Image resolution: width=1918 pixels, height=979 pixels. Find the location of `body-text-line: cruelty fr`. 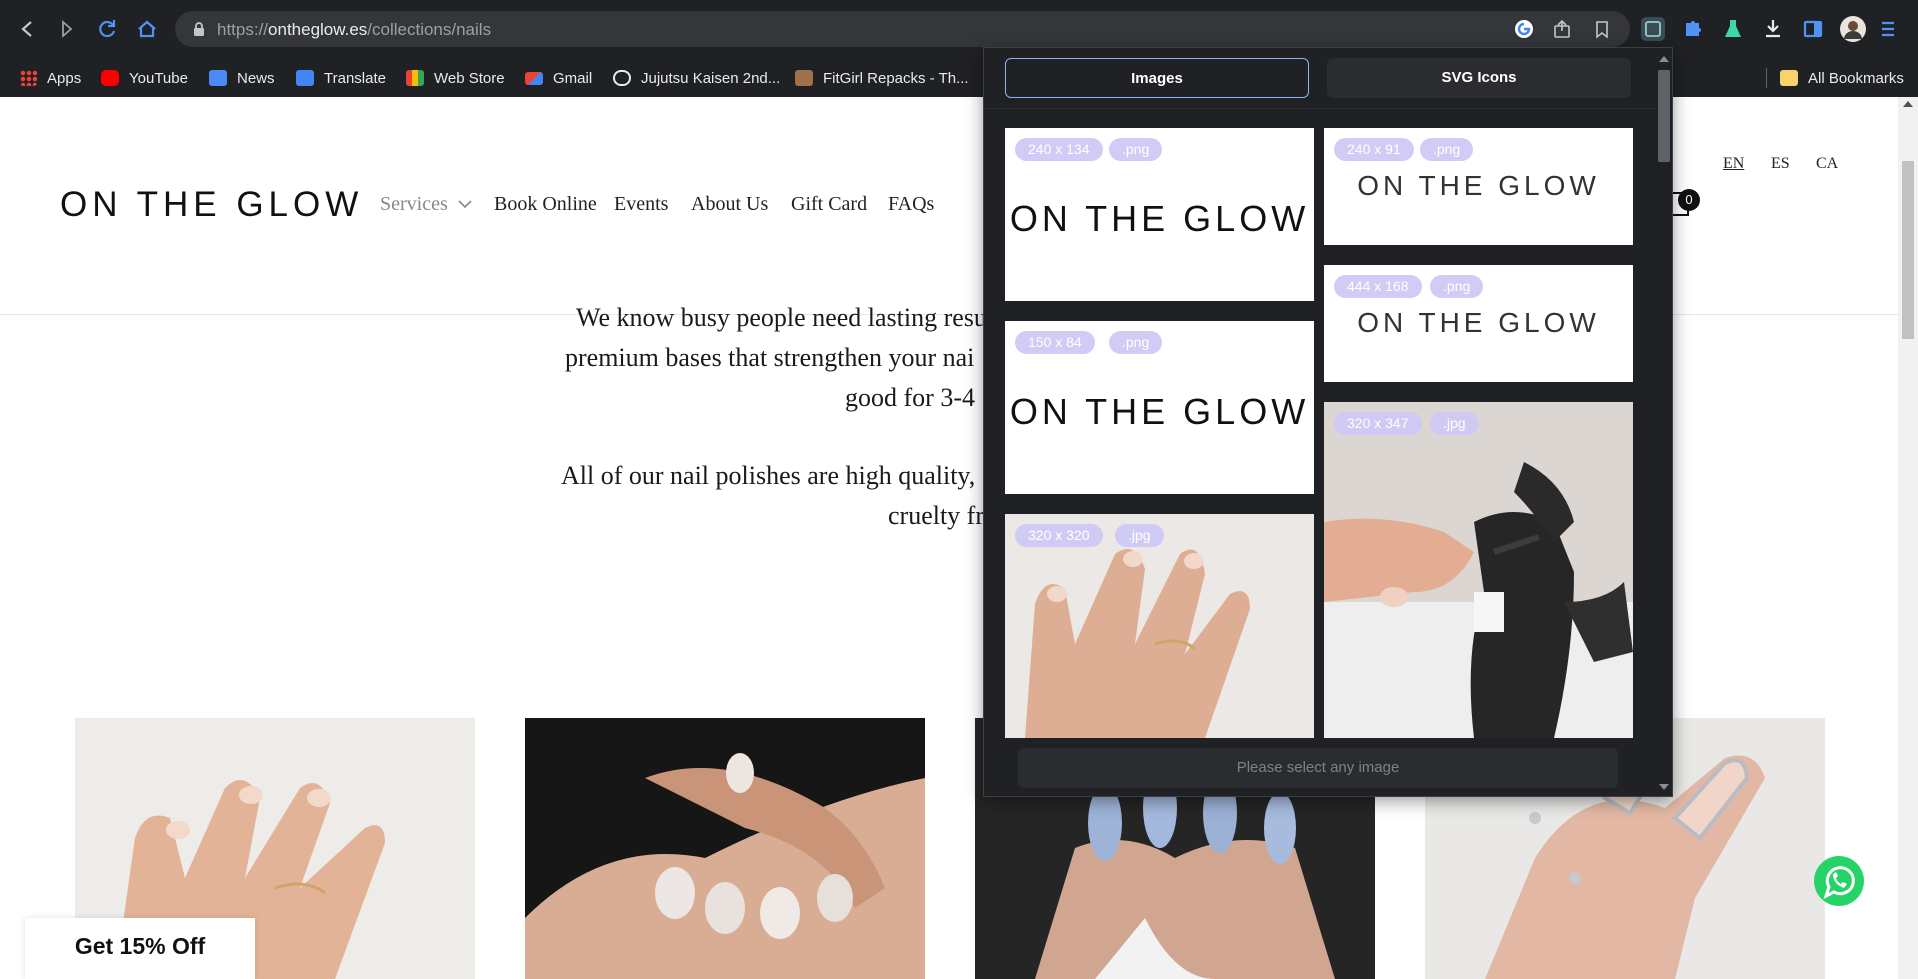

body-text-line: cruelty fr is located at coordinates (936, 515).